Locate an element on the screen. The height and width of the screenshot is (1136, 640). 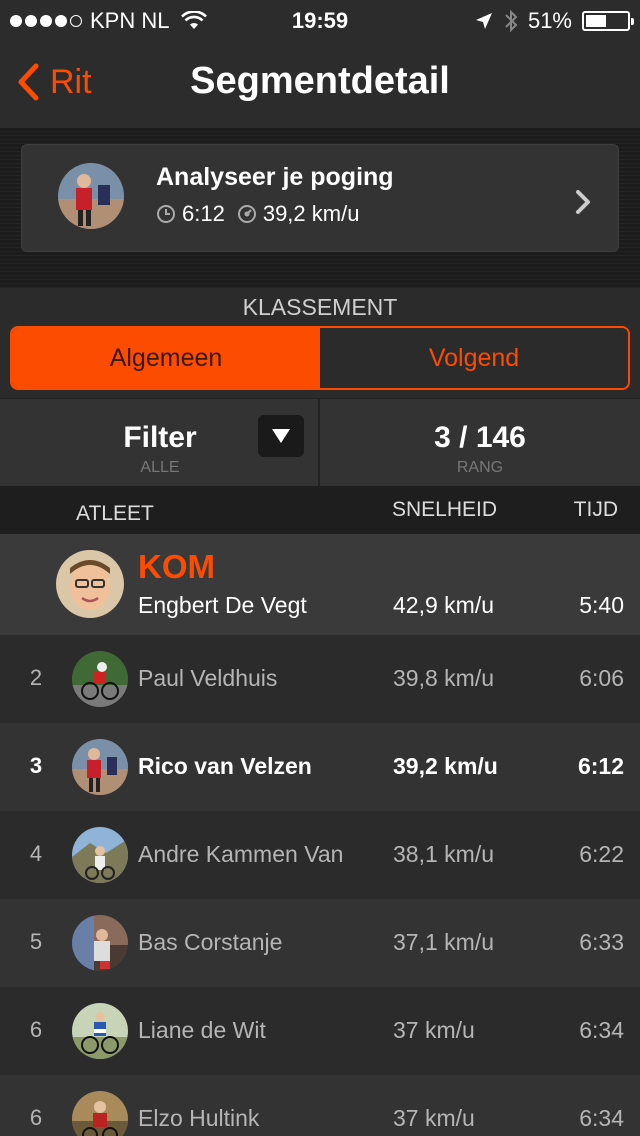
kom-badge: KOM is located at coordinates (176, 566).